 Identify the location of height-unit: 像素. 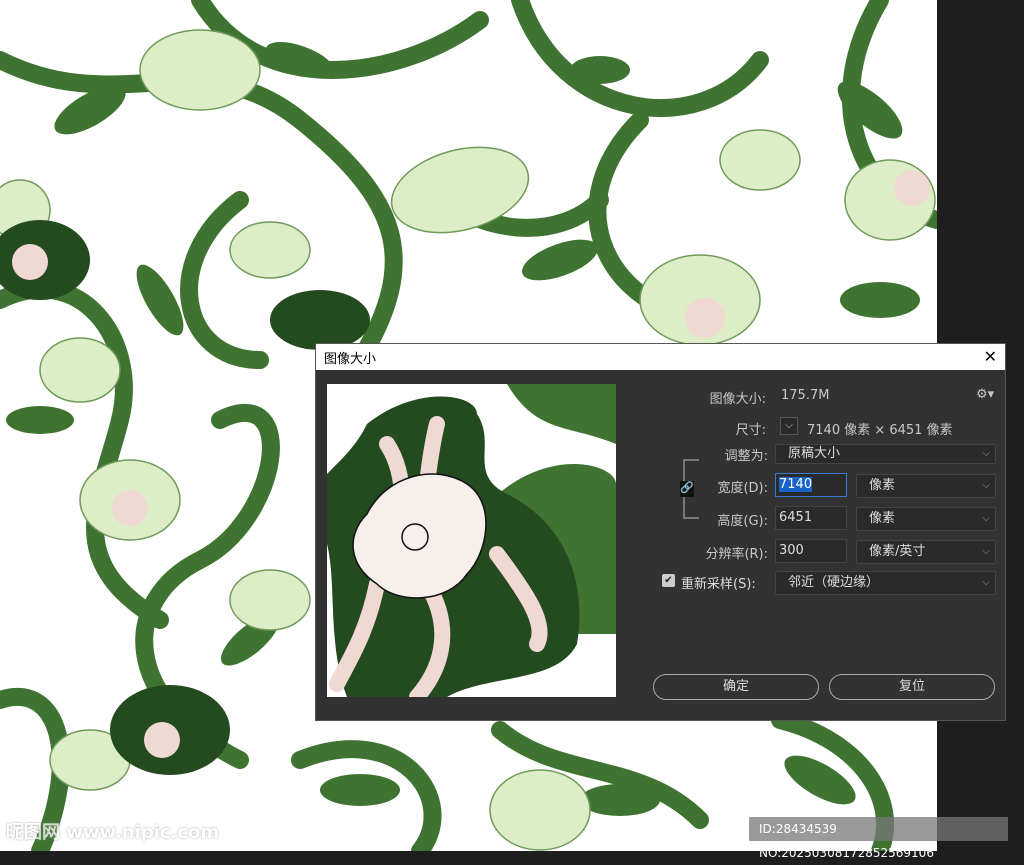
(882, 518).